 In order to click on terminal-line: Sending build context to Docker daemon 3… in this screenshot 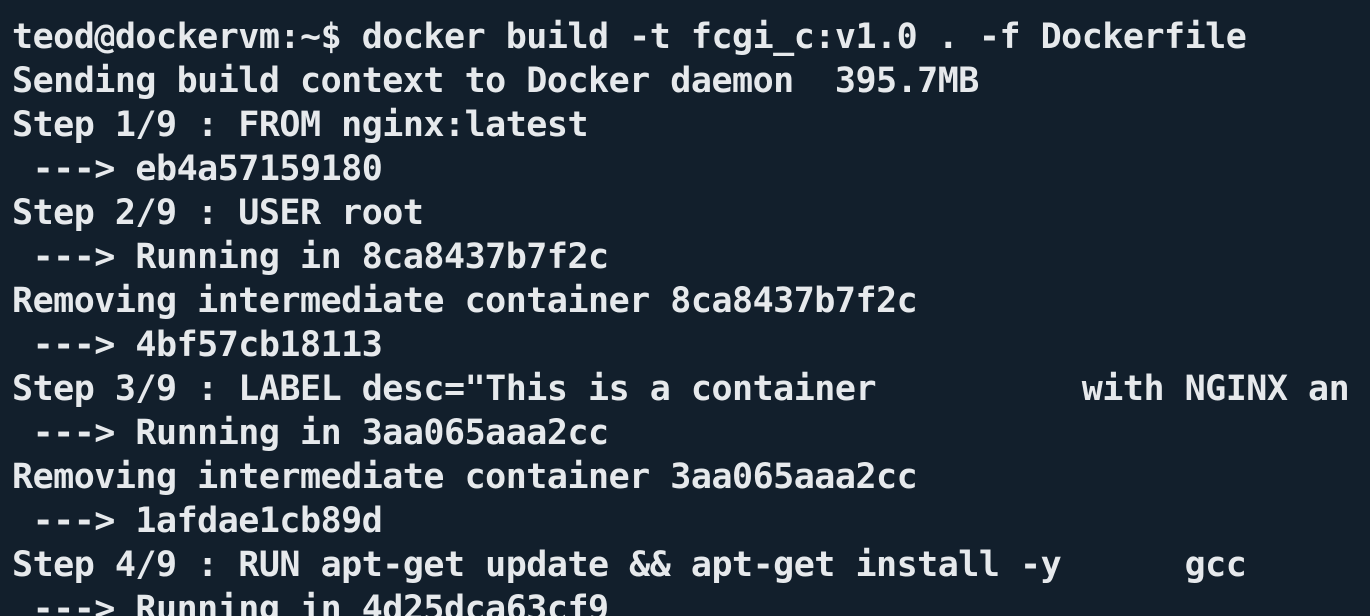, I will do `click(495, 81)`.